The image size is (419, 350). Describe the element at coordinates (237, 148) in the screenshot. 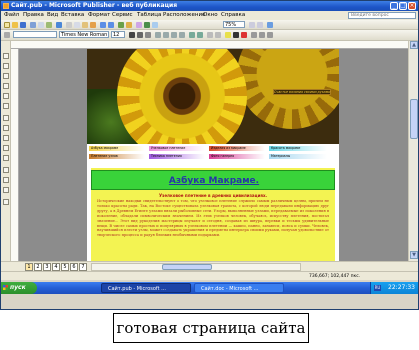

I see `nav-button-izdeliya: Изделия из макраме` at that location.